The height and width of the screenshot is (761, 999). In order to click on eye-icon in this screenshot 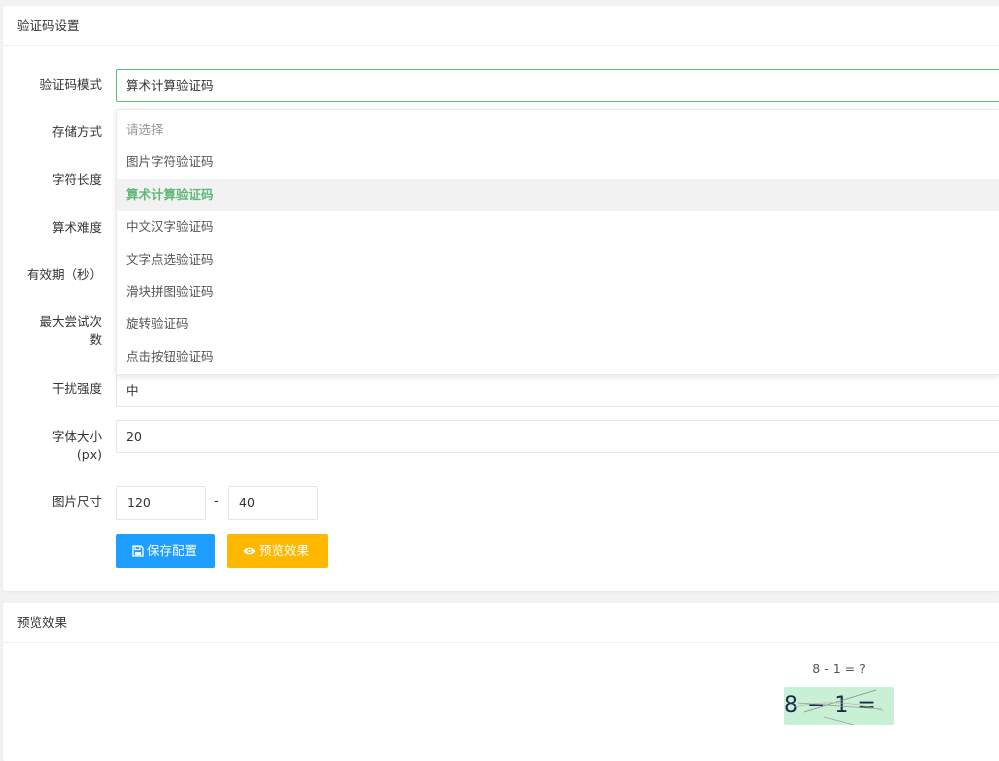, I will do `click(249, 551)`.